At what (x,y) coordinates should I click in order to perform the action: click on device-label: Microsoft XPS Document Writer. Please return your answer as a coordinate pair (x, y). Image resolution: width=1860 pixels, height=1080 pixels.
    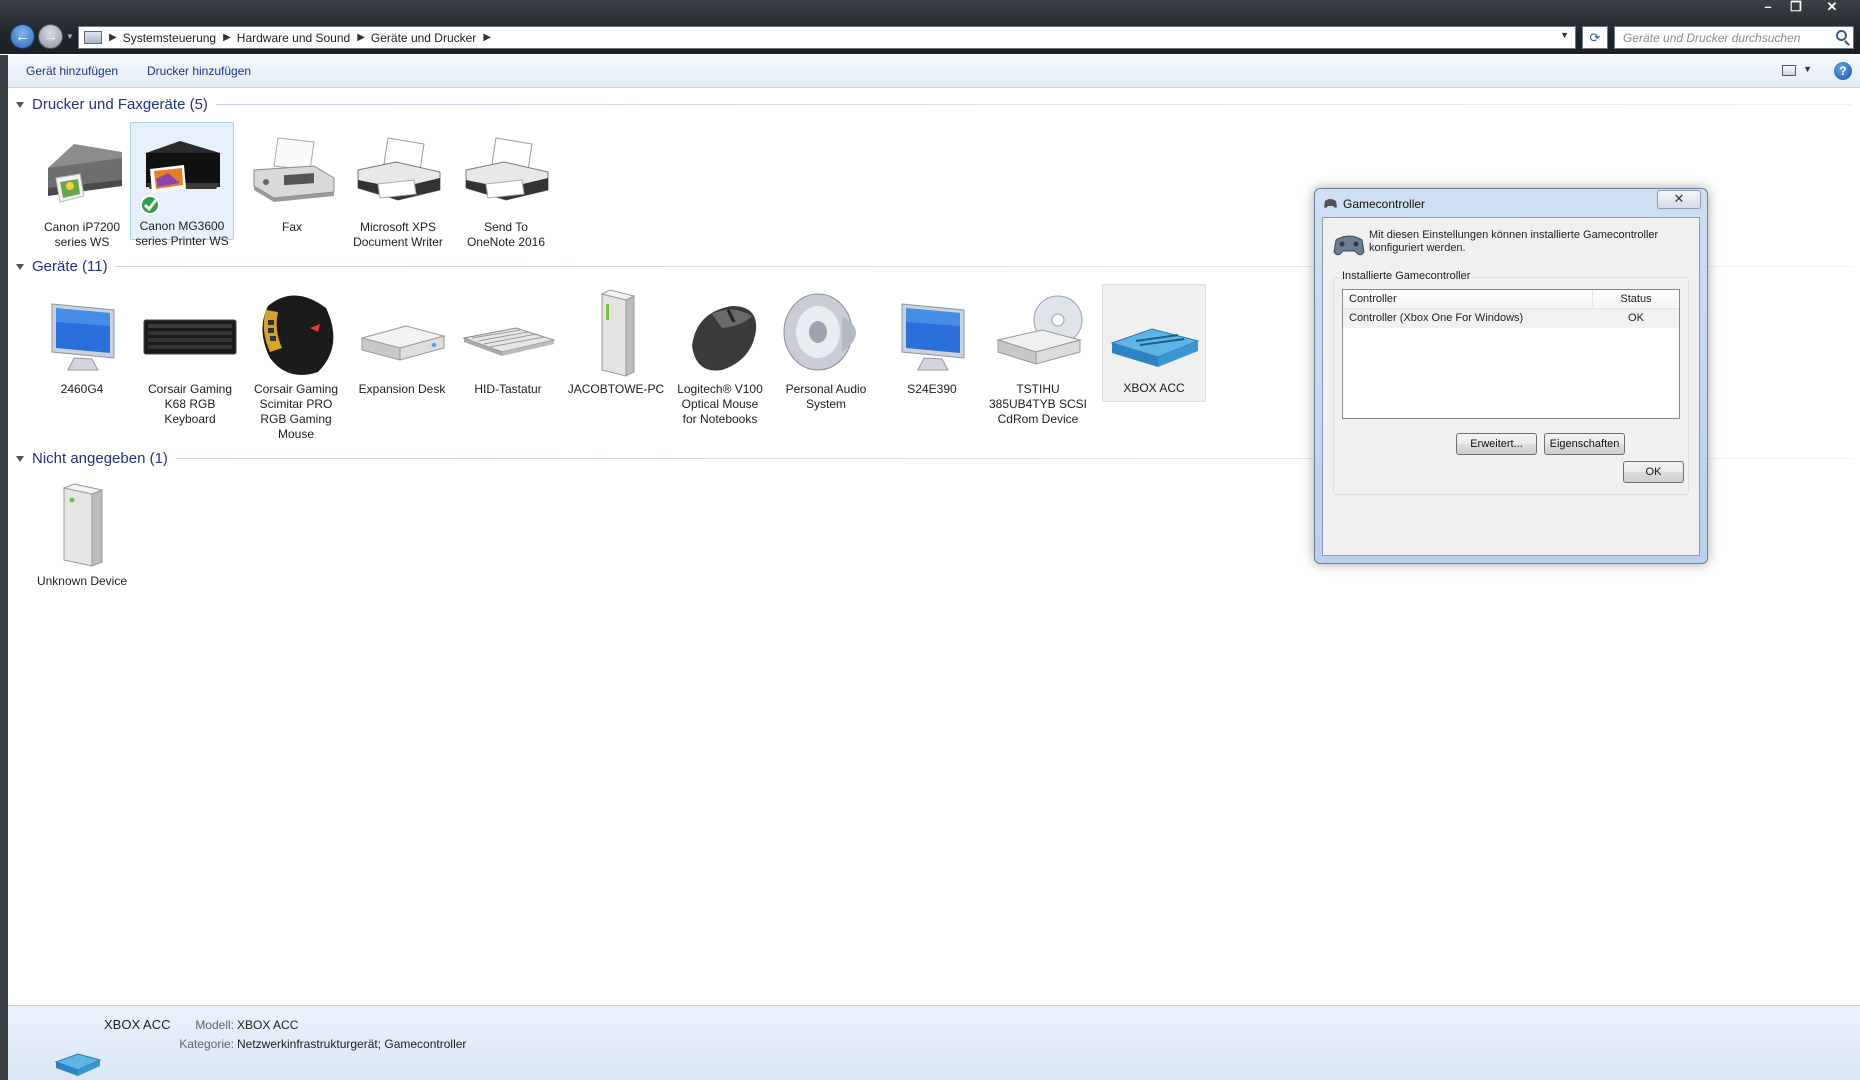
    Looking at the image, I should click on (398, 234).